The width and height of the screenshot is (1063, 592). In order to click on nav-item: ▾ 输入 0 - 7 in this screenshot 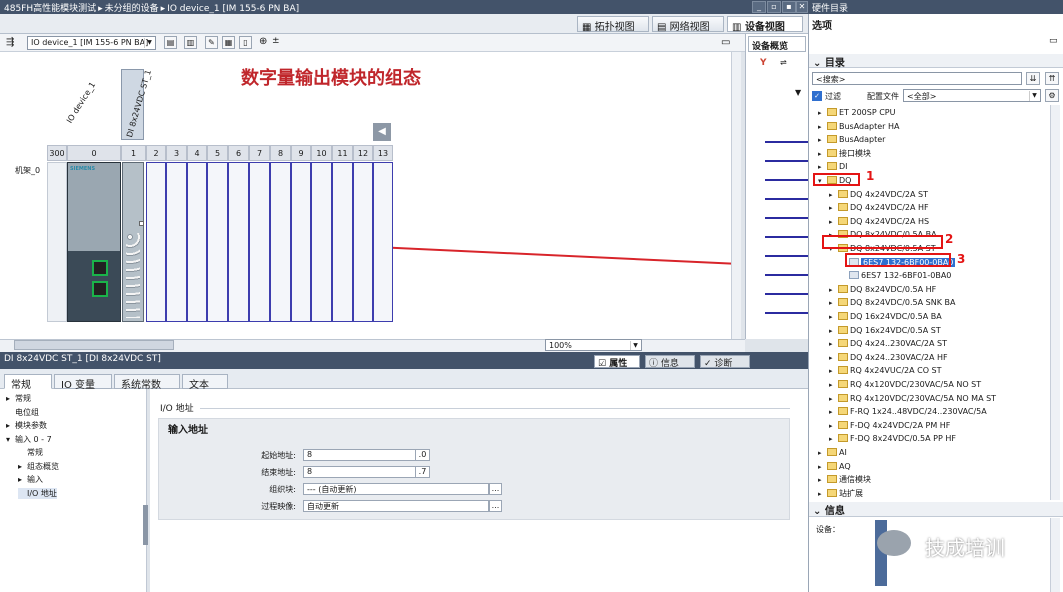, I will do `click(29, 439)`.